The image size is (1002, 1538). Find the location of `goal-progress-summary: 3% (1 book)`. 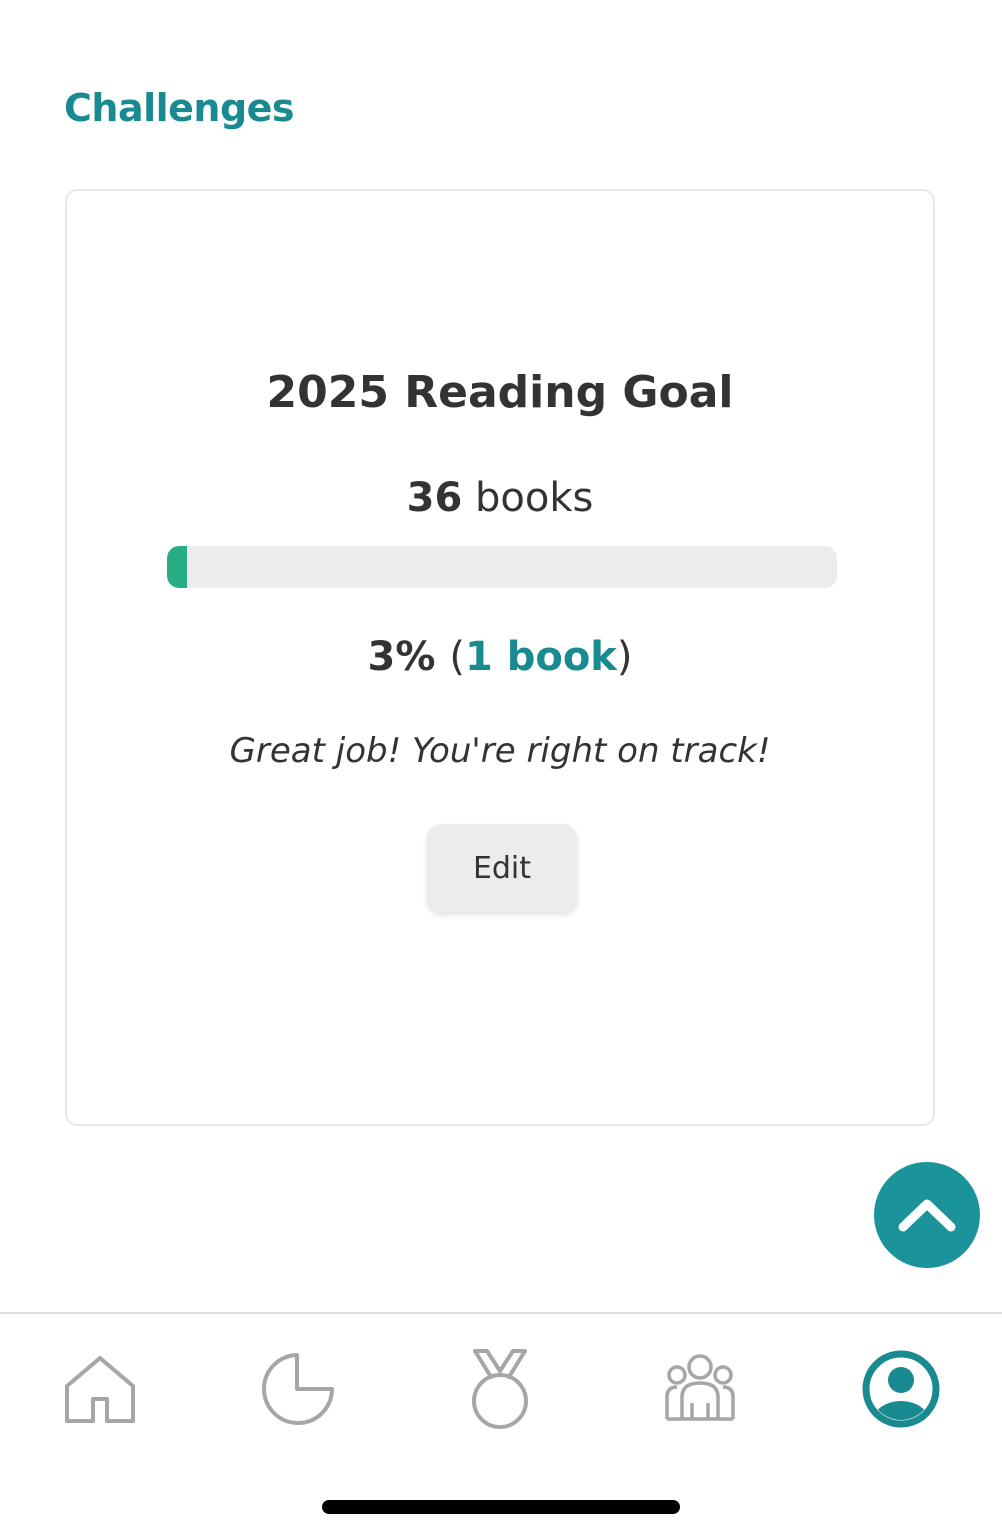

goal-progress-summary: 3% (1 book) is located at coordinates (500, 657).